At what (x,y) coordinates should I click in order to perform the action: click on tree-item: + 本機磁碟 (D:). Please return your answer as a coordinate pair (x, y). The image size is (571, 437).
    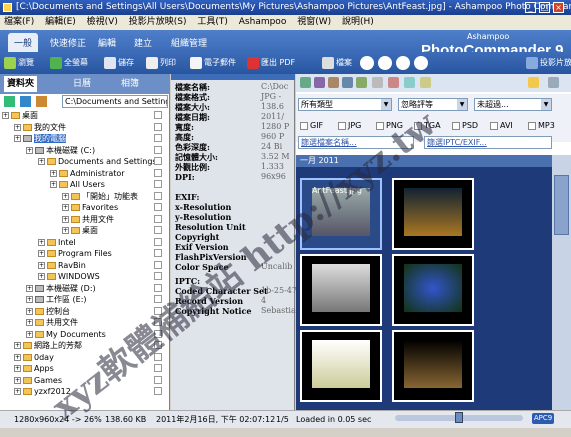
    Looking at the image, I should click on (96, 288).